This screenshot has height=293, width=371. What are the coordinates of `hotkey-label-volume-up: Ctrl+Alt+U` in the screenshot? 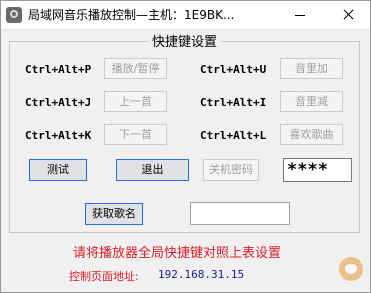 It's located at (233, 69).